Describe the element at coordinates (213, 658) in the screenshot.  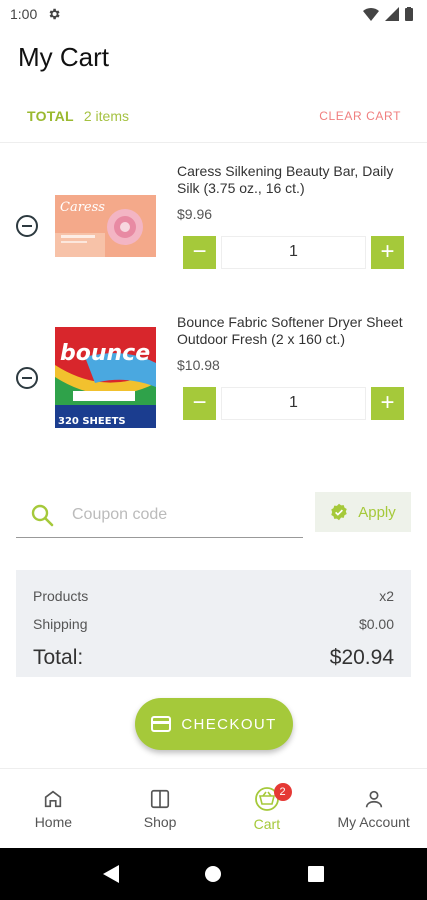
I see `summary-total-row: Total: $20.94` at that location.